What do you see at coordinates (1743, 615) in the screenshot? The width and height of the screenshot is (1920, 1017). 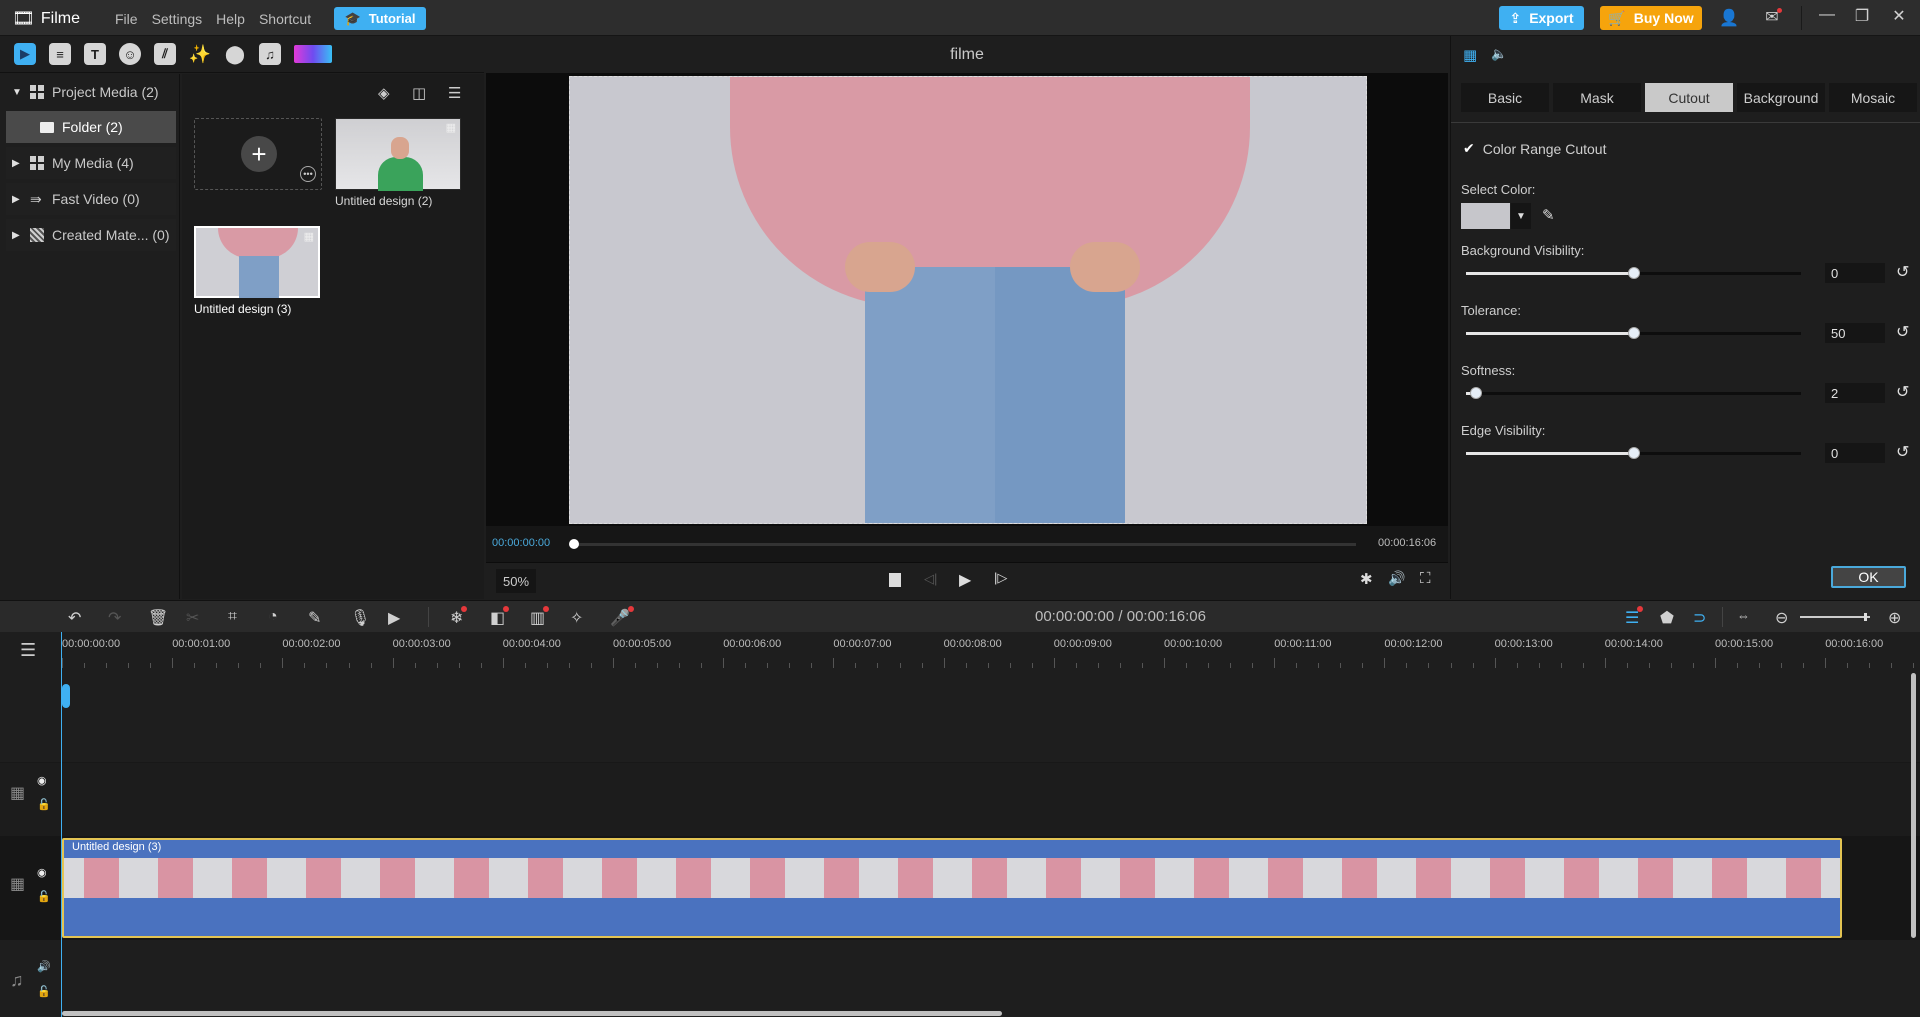 I see `fit-timeline-icon: ⇔` at bounding box center [1743, 615].